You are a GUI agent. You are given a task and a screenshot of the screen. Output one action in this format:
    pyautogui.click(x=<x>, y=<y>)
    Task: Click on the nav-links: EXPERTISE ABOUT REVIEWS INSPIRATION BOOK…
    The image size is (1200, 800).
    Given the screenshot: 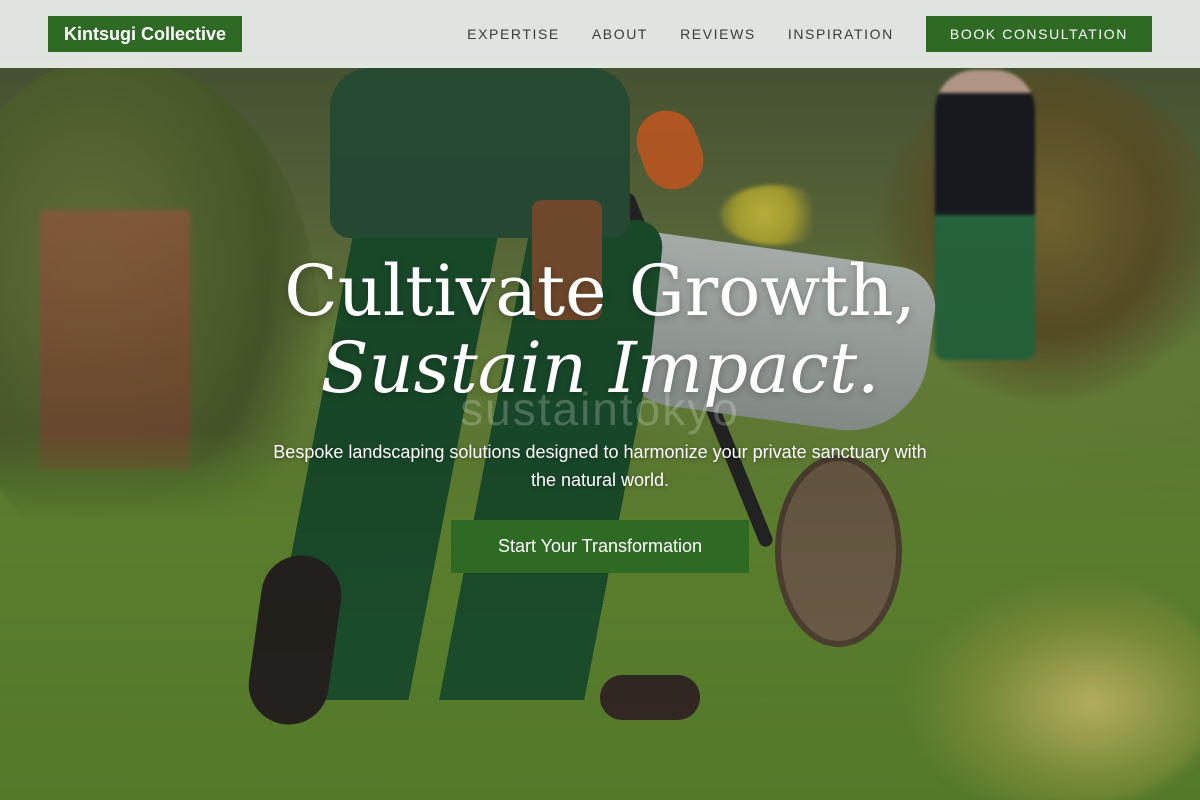 What is the action you would take?
    pyautogui.click(x=809, y=34)
    